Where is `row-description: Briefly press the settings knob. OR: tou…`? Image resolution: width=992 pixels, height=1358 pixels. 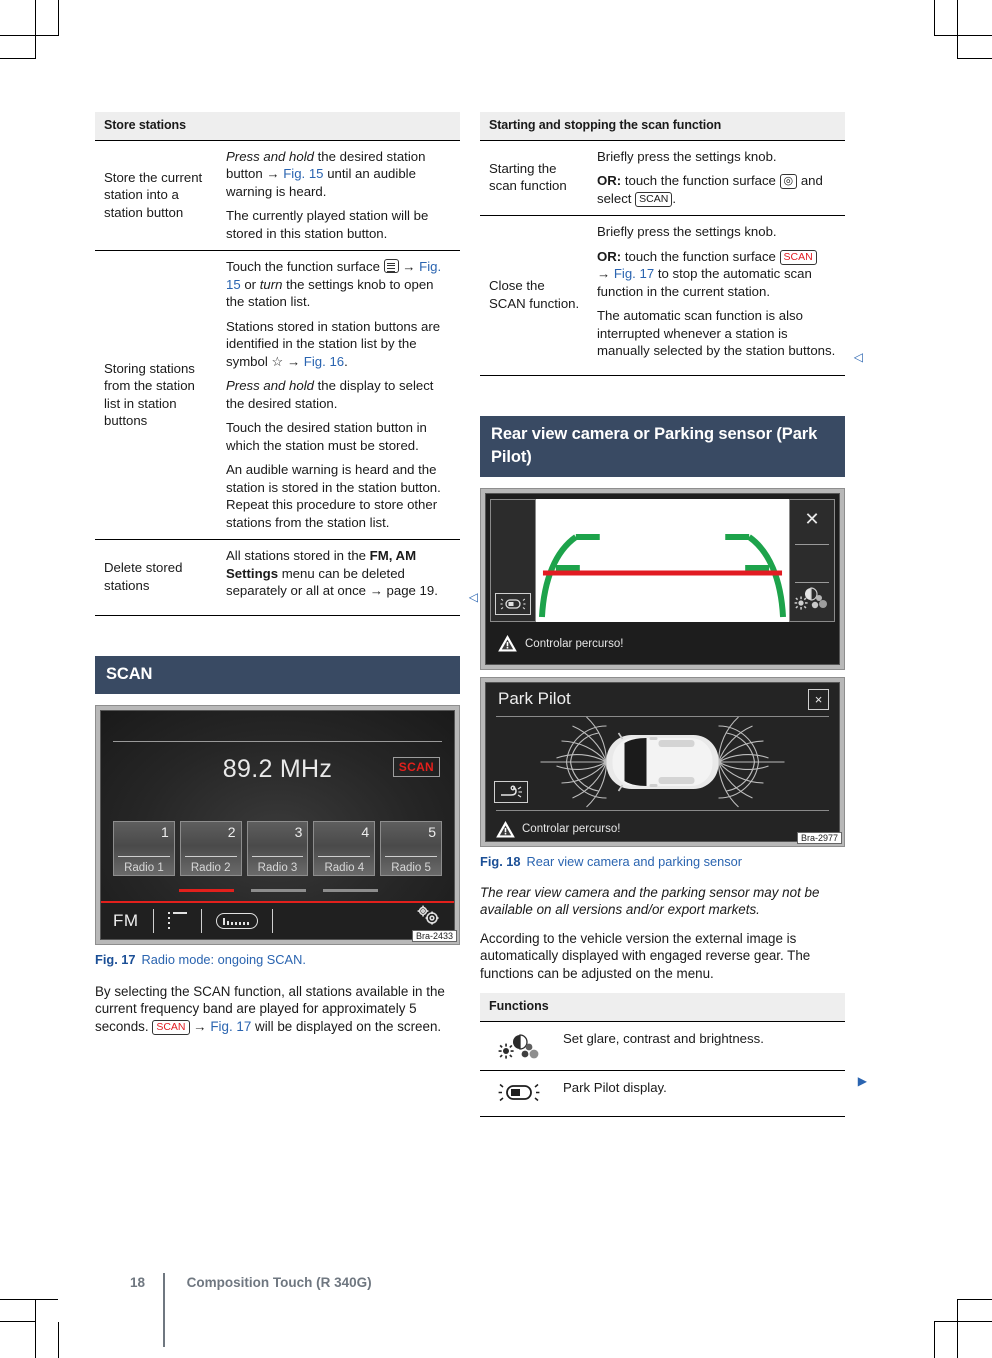 row-description: Briefly press the settings knob. OR: tou… is located at coordinates (716, 178).